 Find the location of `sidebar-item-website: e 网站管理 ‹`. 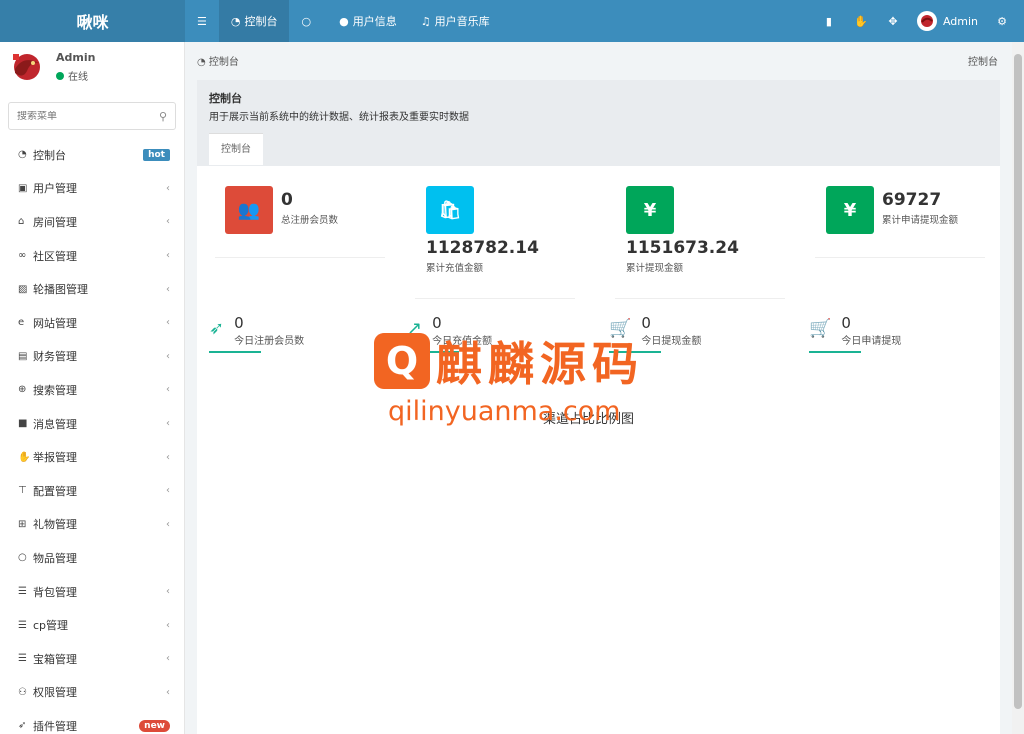

sidebar-item-website: e 网站管理 ‹ is located at coordinates (92, 323).